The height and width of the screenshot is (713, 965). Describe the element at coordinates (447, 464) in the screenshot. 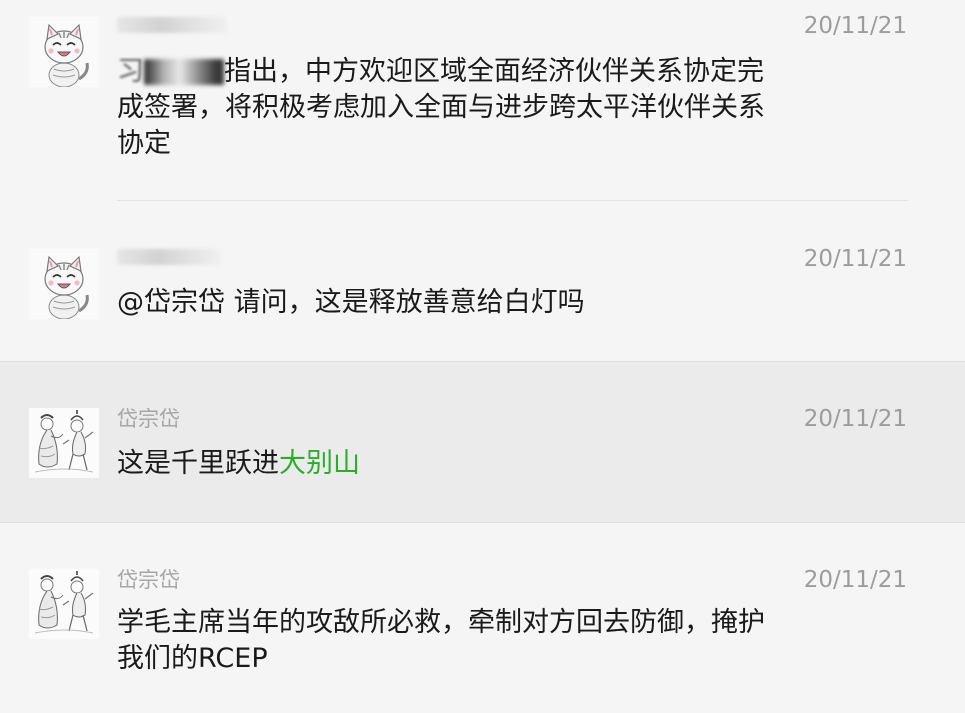

I see `message-text: 这是千里跃进大别山` at that location.